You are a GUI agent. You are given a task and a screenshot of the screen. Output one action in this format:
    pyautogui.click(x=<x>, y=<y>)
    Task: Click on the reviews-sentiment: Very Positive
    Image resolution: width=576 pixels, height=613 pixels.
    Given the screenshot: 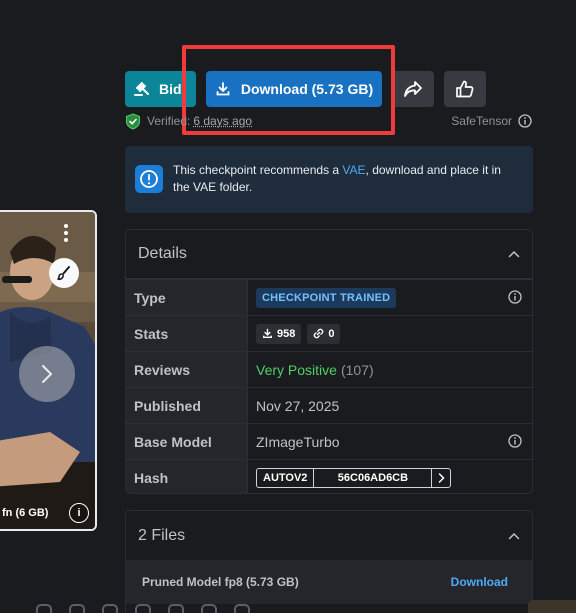 What is the action you would take?
    pyautogui.click(x=296, y=370)
    